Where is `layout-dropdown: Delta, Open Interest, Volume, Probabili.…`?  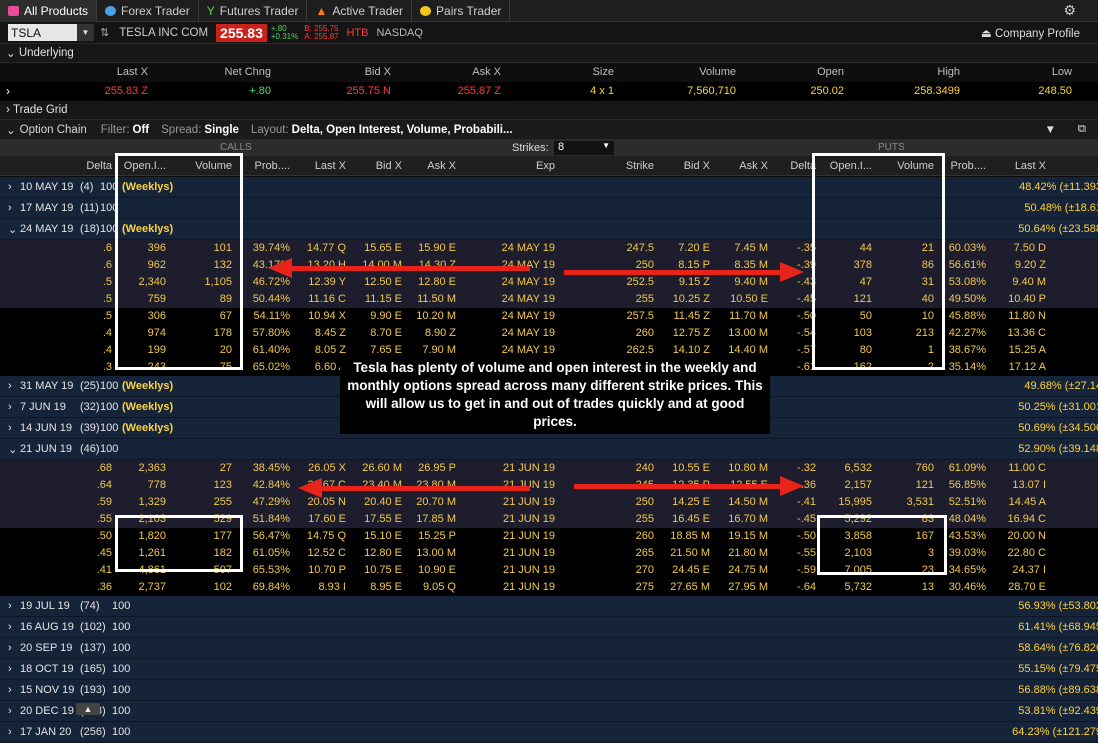
layout-dropdown: Delta, Open Interest, Volume, Probabili.… is located at coordinates (402, 130).